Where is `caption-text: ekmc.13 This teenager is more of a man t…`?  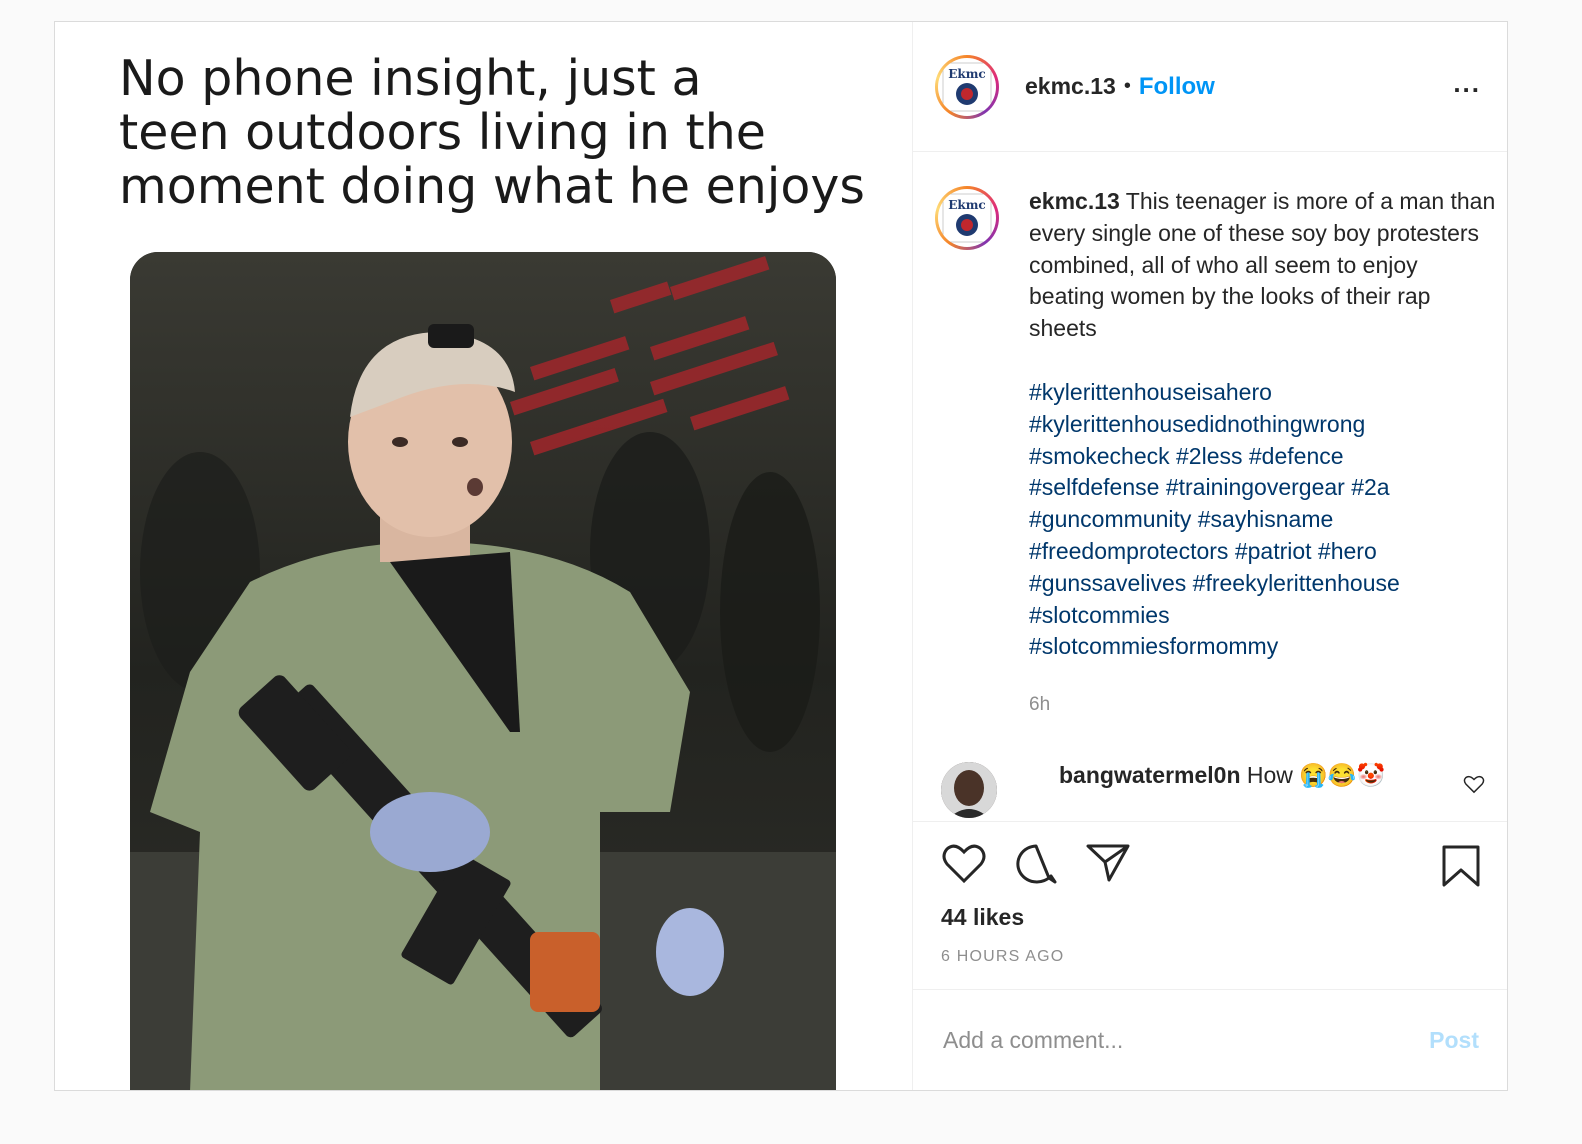 caption-text: ekmc.13 This teenager is more of a man t… is located at coordinates (1264, 453).